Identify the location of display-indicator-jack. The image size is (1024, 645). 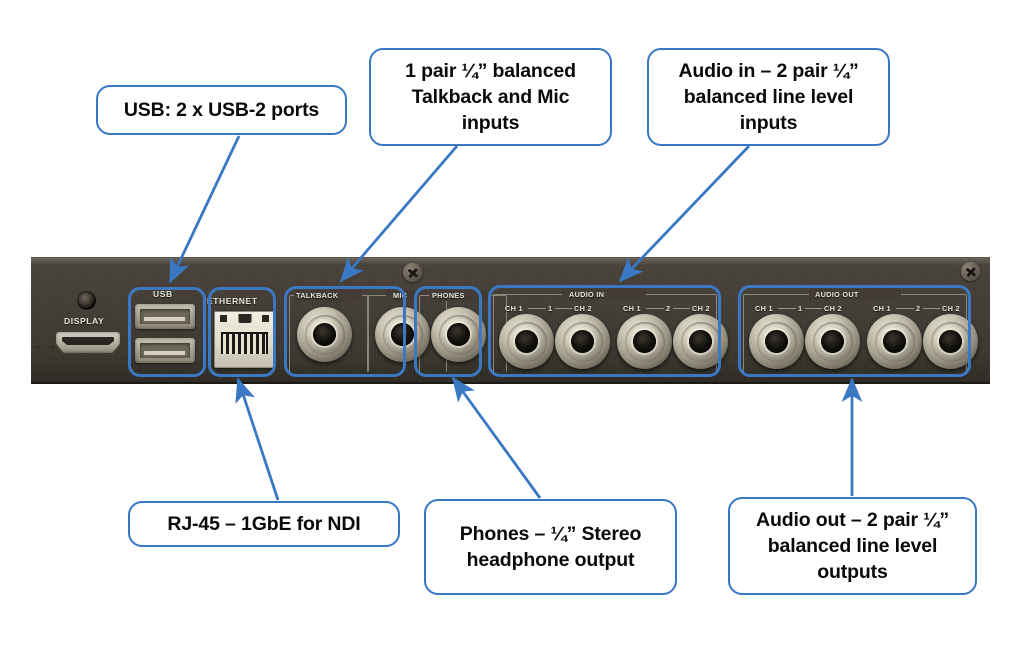
(86, 300).